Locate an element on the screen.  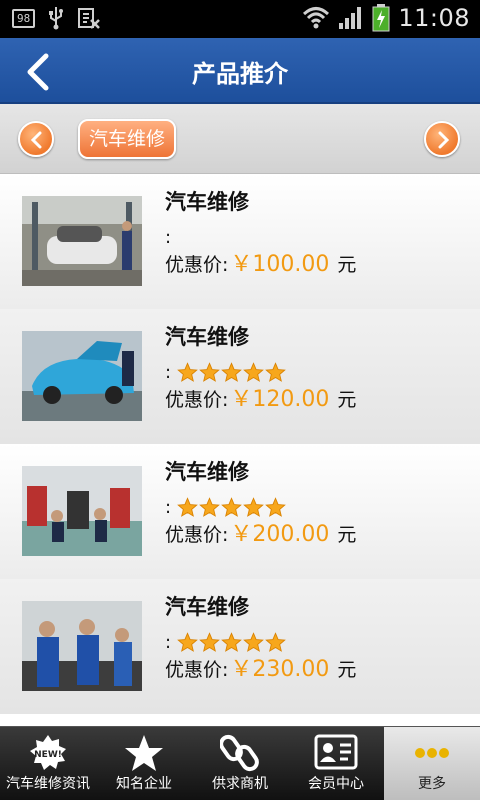
price-value: ￥100.00 is located at coordinates (280, 264).